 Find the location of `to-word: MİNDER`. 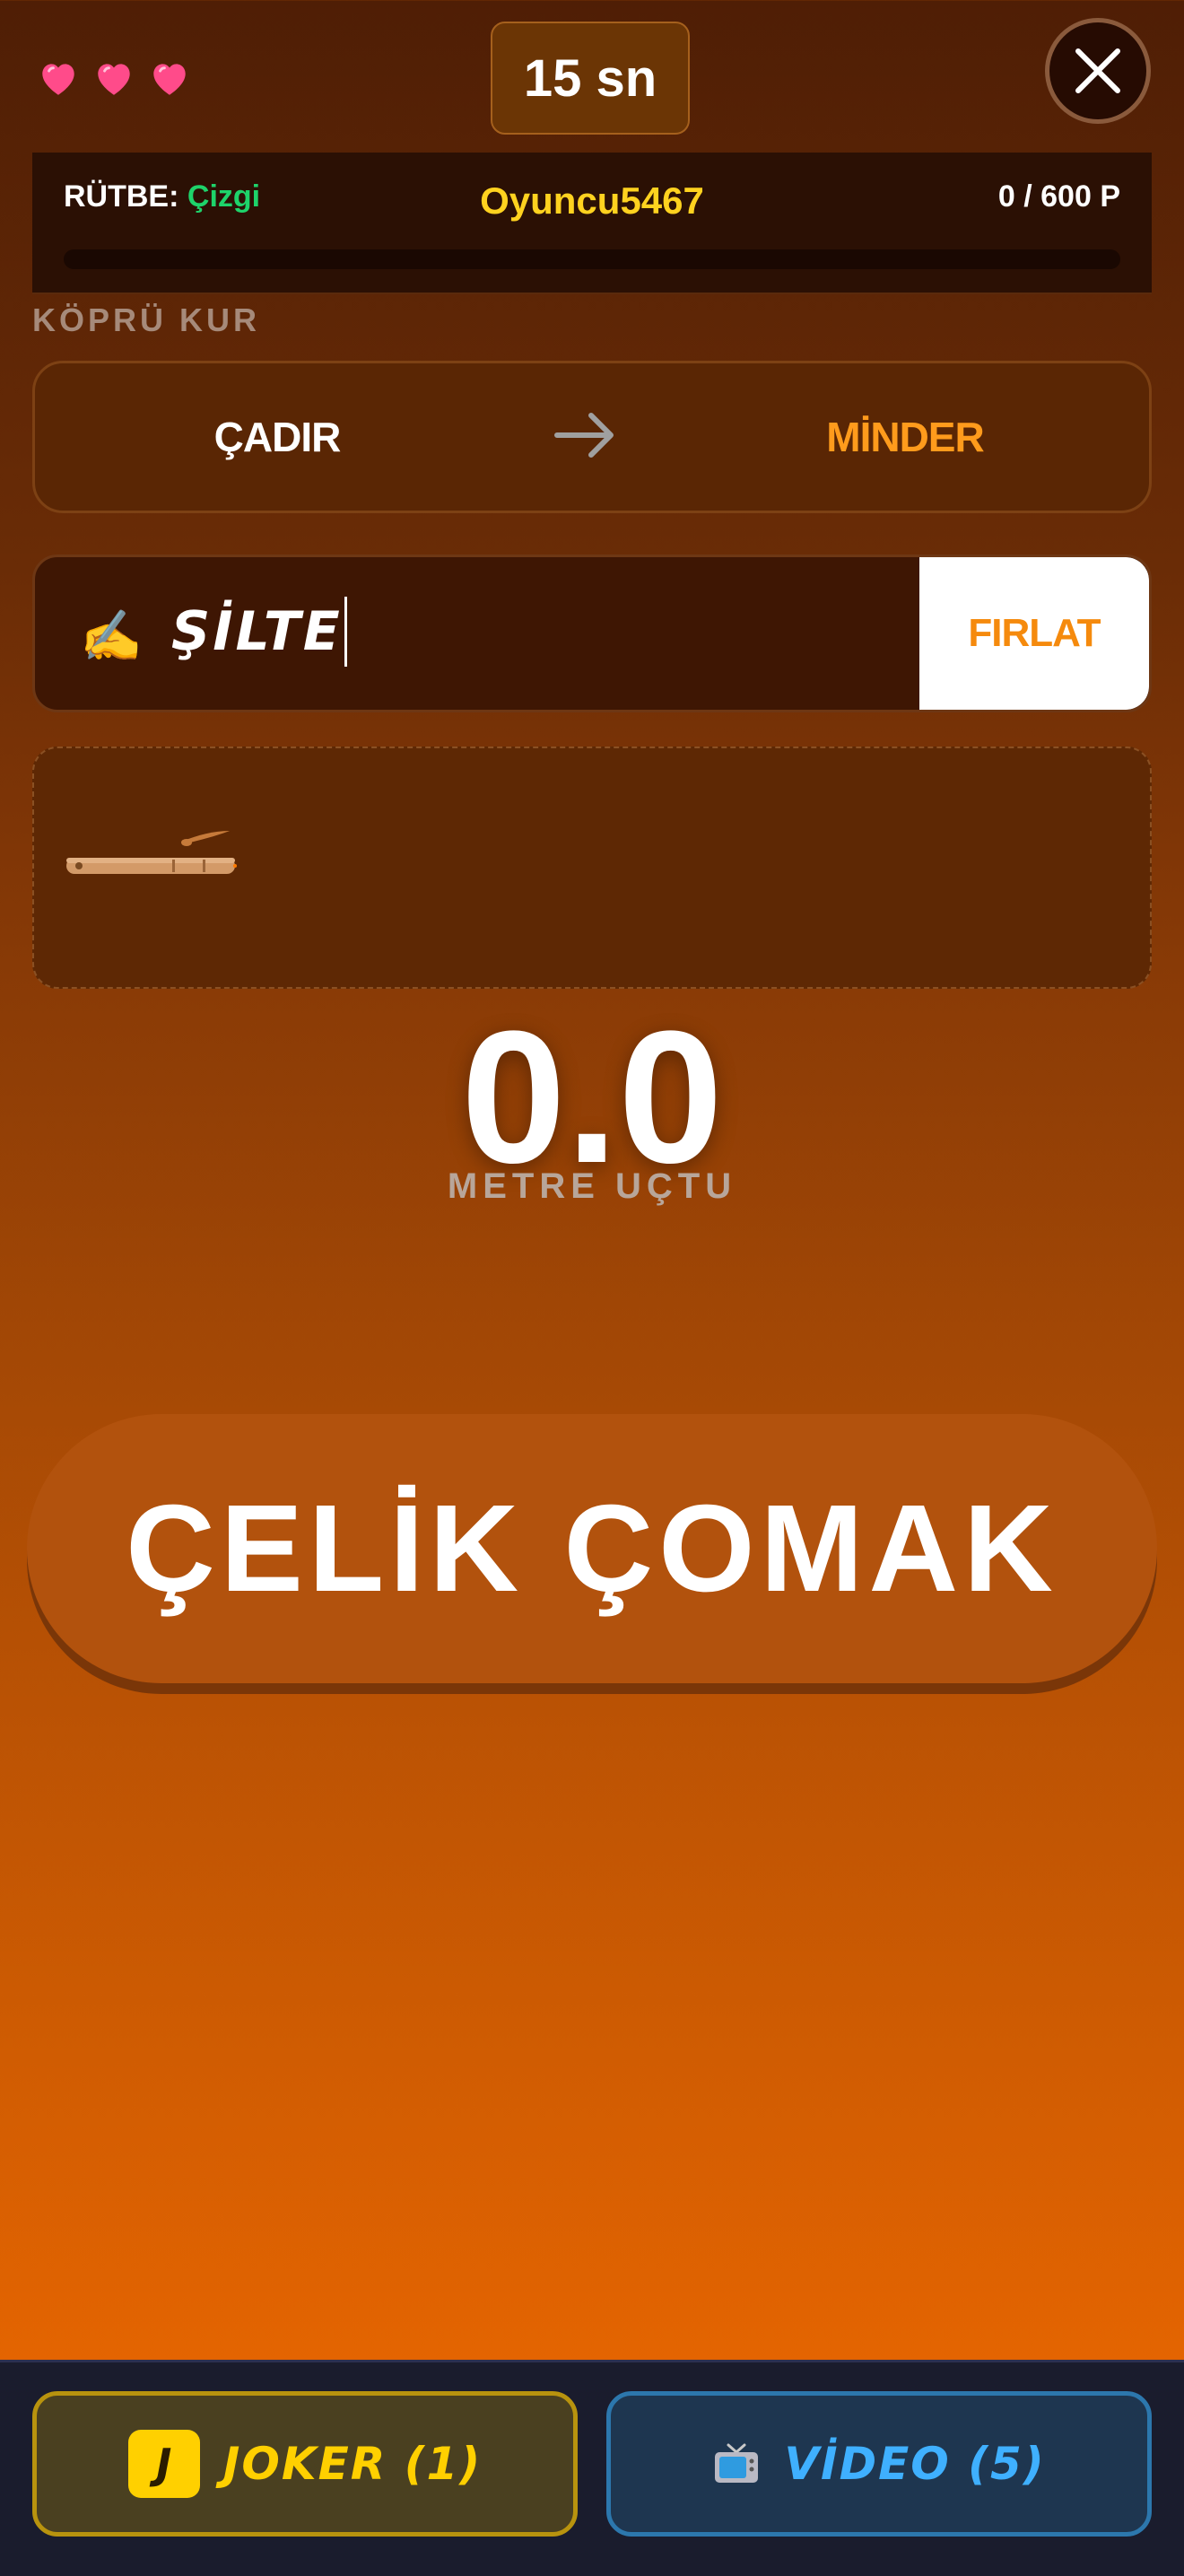

to-word: MİNDER is located at coordinates (905, 437).